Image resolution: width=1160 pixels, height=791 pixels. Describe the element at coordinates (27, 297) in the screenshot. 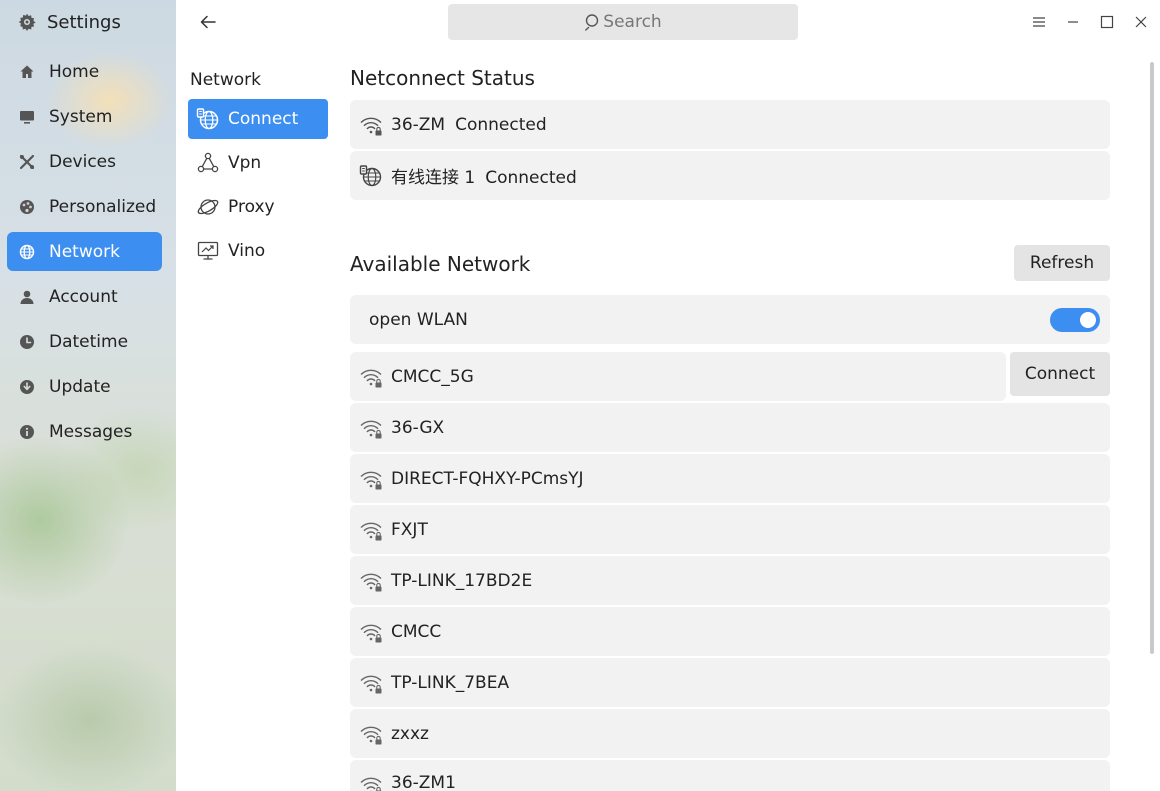

I see `user-icon` at that location.